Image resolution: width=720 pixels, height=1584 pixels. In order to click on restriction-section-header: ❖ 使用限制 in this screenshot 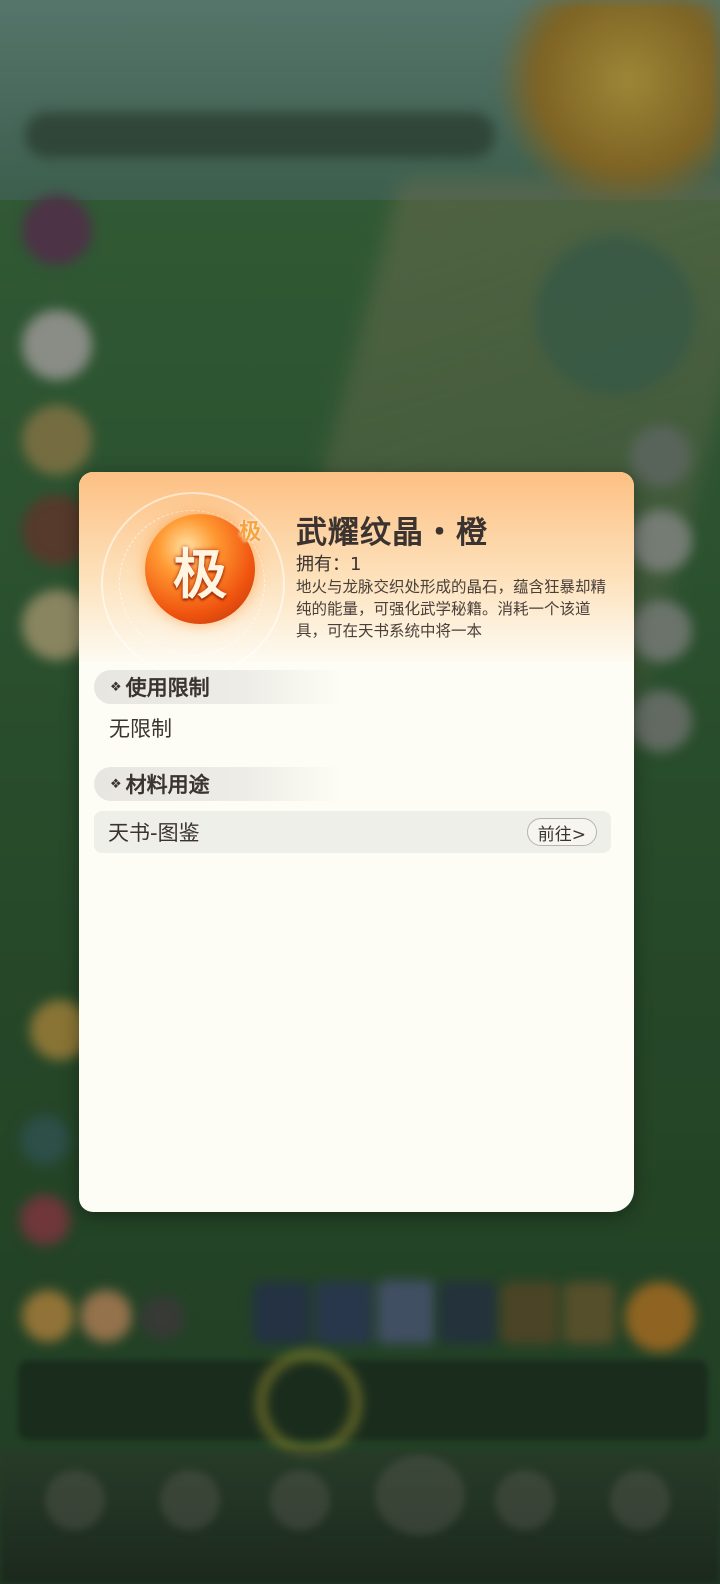, I will do `click(219, 687)`.